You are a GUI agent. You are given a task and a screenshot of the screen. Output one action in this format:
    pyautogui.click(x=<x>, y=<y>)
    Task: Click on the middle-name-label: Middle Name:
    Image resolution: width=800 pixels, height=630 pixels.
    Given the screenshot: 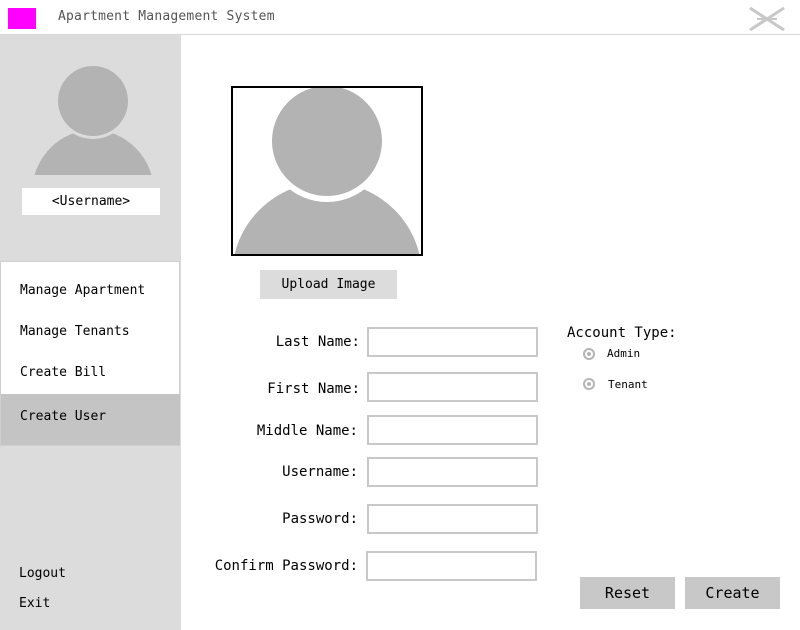 What is the action you would take?
    pyautogui.click(x=307, y=431)
    